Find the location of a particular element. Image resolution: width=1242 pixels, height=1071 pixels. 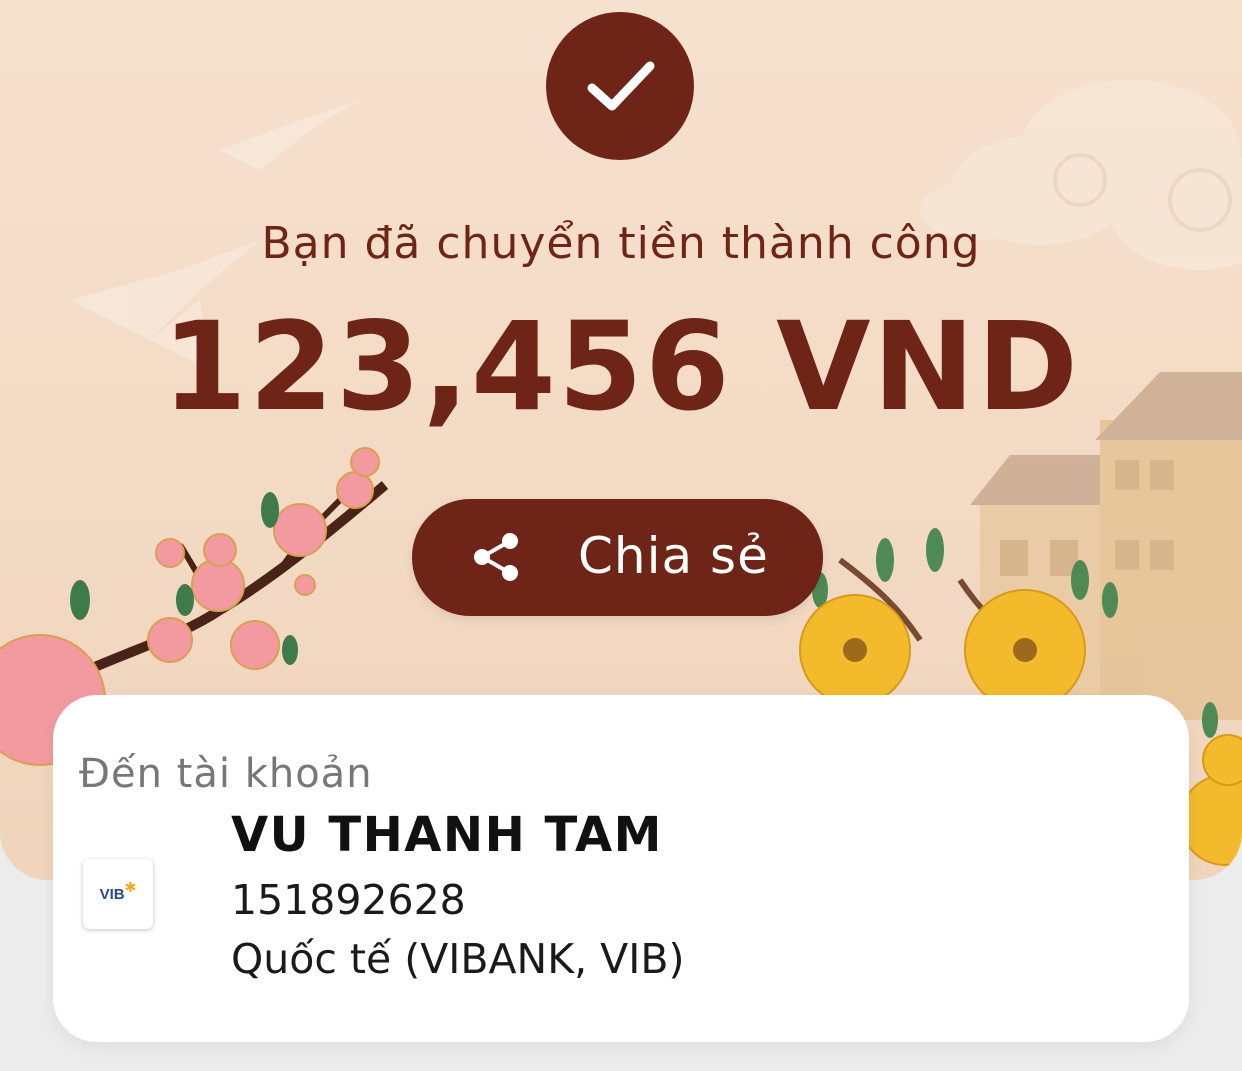

bank-logo: VIB ✱ is located at coordinates (118, 894).